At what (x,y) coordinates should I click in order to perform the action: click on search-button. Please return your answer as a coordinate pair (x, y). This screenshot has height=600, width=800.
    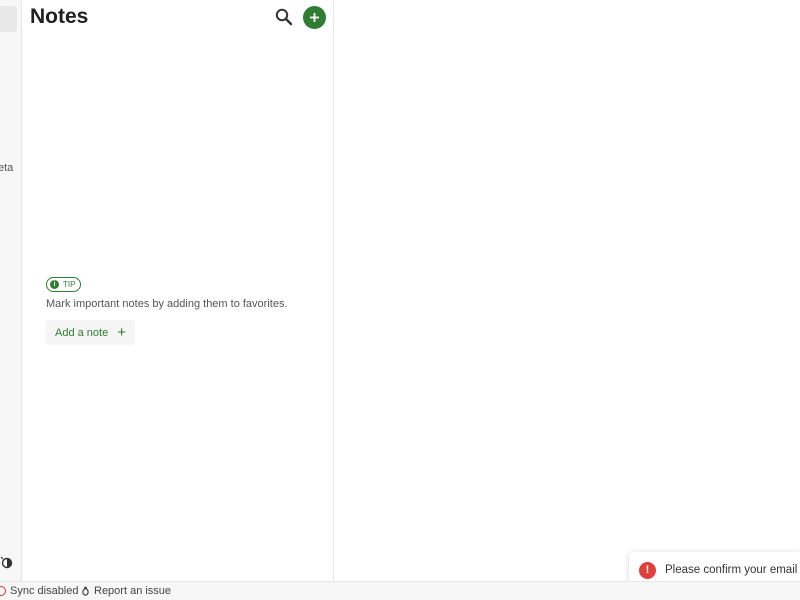
    Looking at the image, I should click on (284, 17).